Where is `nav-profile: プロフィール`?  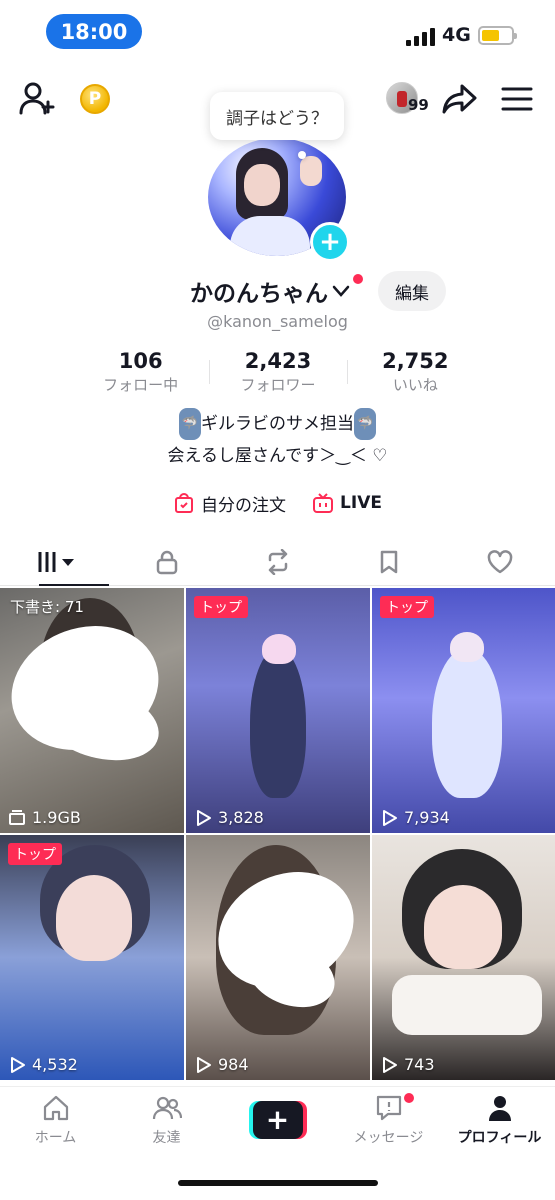
nav-profile: プロフィール is located at coordinates (499, 1119).